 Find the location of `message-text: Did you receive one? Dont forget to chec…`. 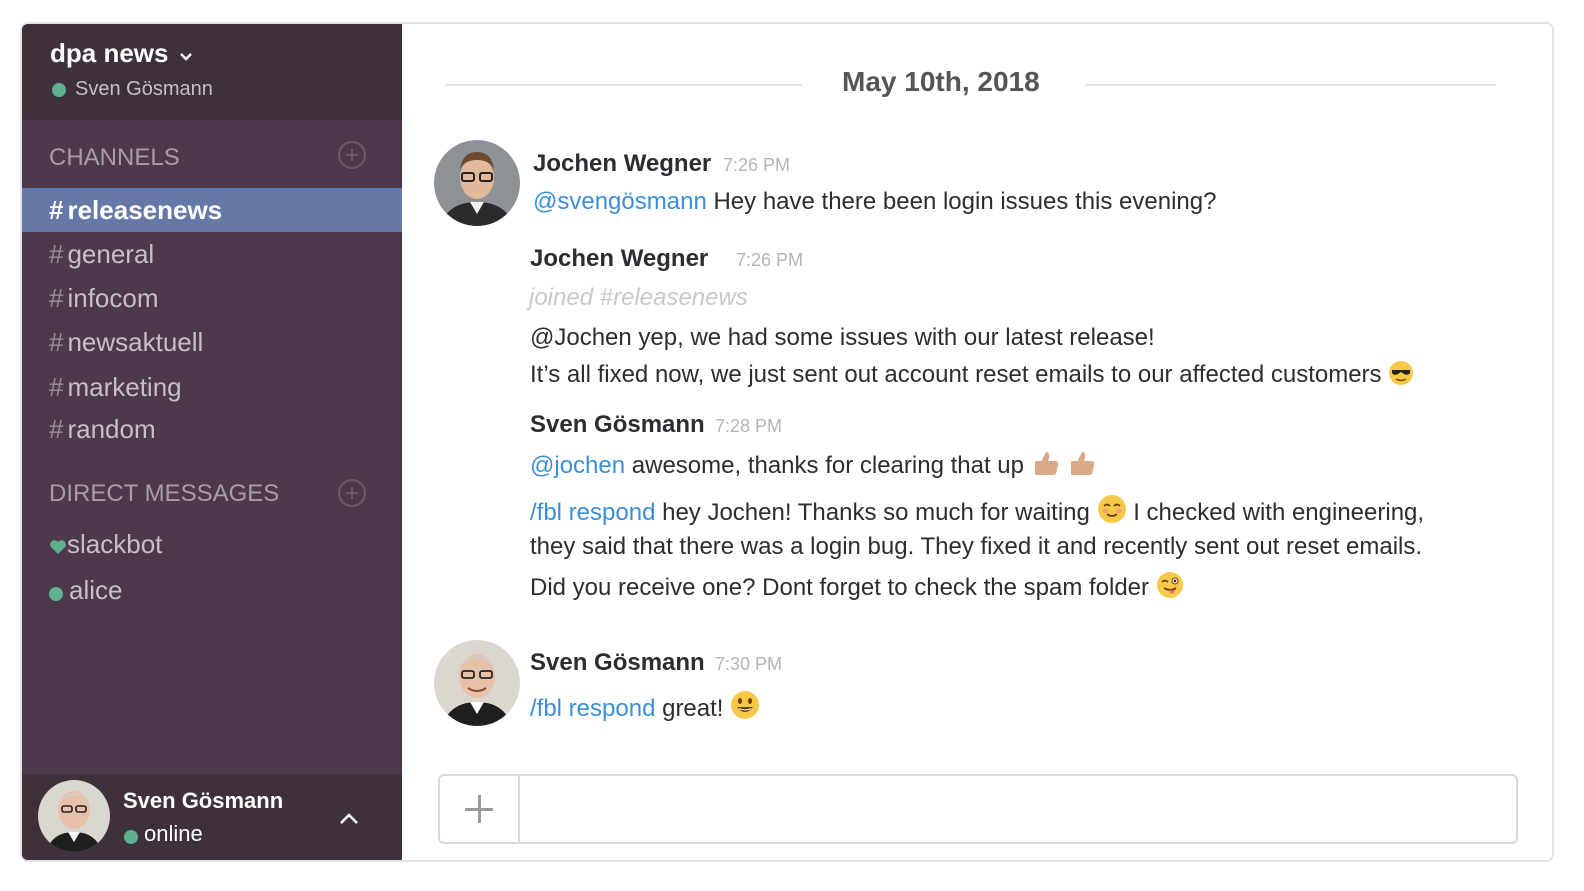

message-text: Did you receive one? Dont forget to chec… is located at coordinates (857, 586).